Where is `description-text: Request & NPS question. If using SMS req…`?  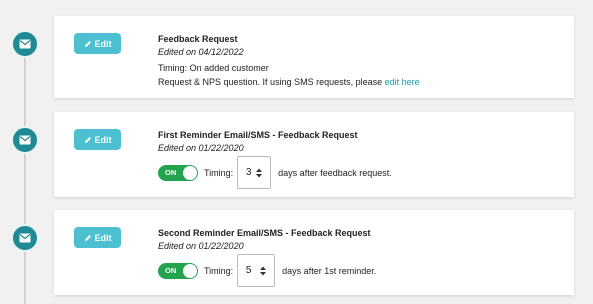
description-text: Request & NPS question. If using SMS req… is located at coordinates (271, 82).